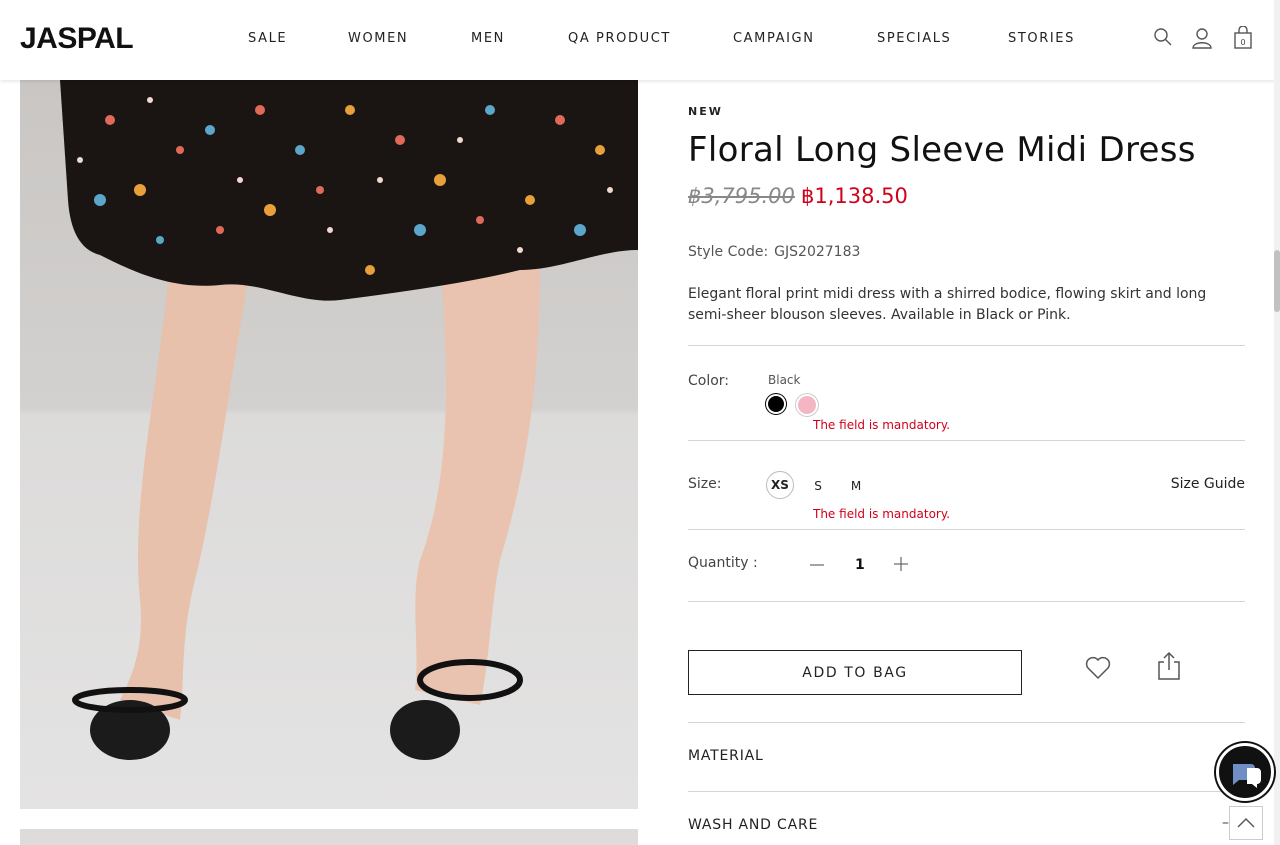 This screenshot has width=1280, height=845. I want to click on style-code: Style Code: GJS2027183, so click(774, 252).